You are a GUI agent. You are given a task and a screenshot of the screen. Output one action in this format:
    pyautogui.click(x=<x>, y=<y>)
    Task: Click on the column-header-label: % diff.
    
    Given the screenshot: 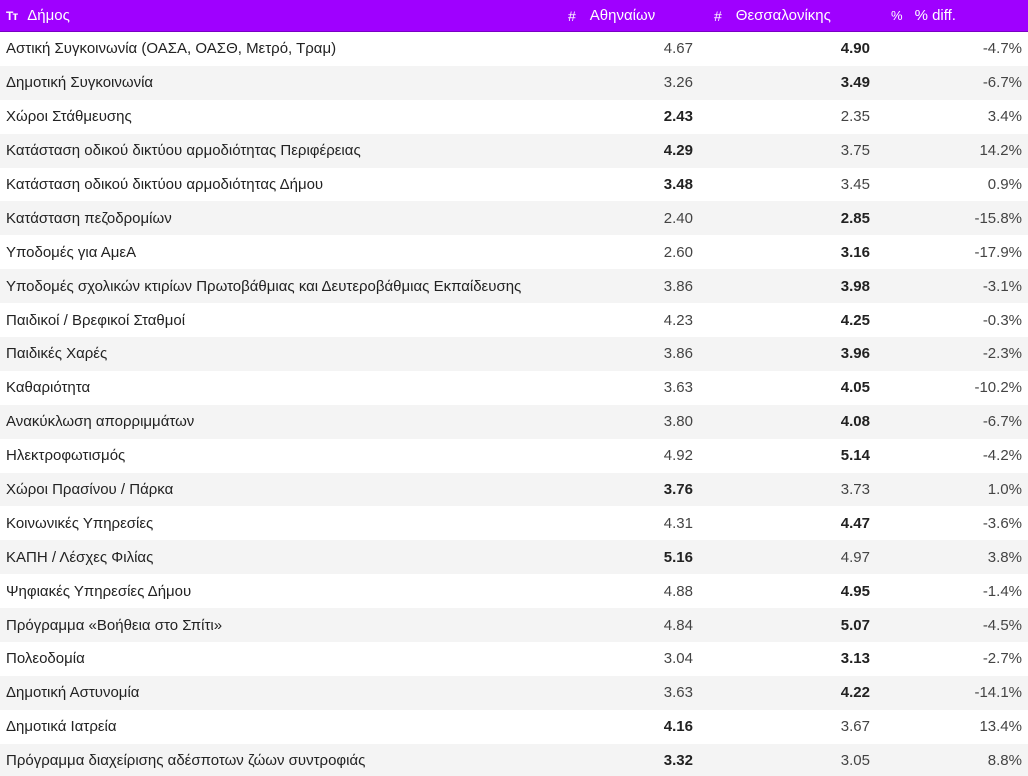 What is the action you would take?
    pyautogui.click(x=935, y=15)
    